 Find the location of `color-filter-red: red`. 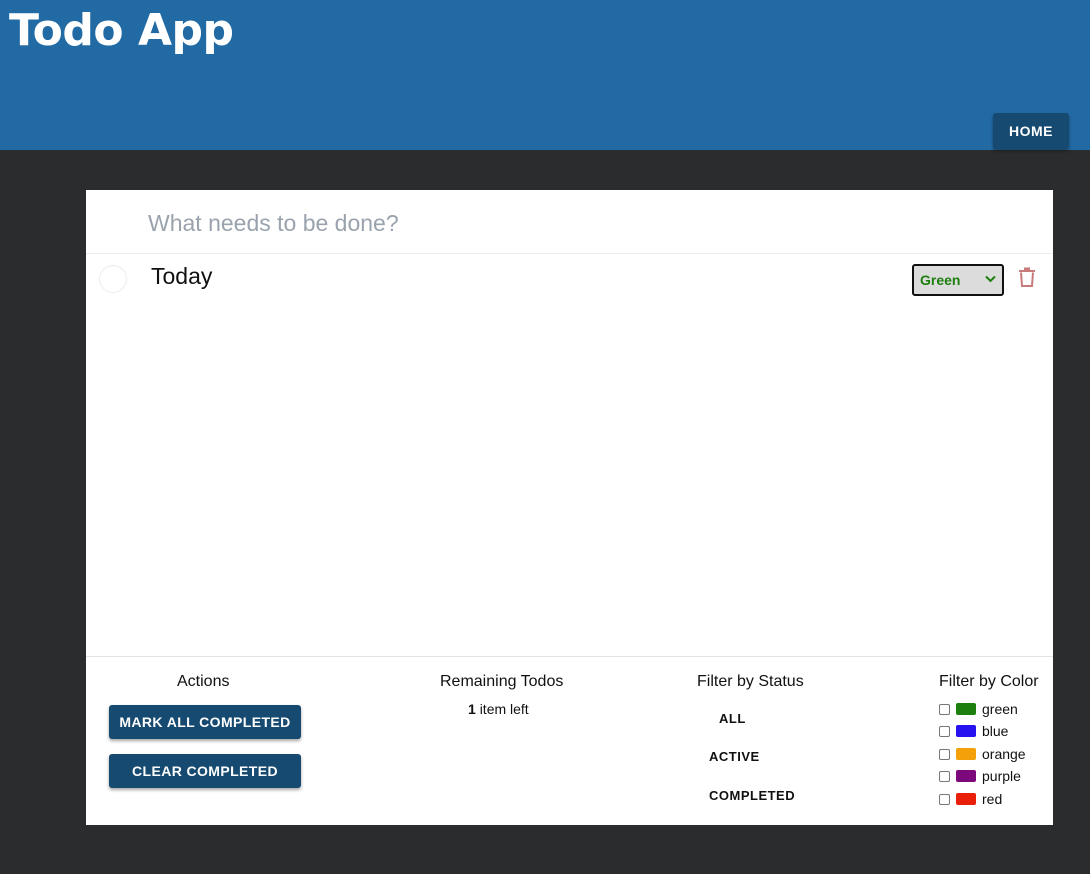

color-filter-red: red is located at coordinates (970, 799).